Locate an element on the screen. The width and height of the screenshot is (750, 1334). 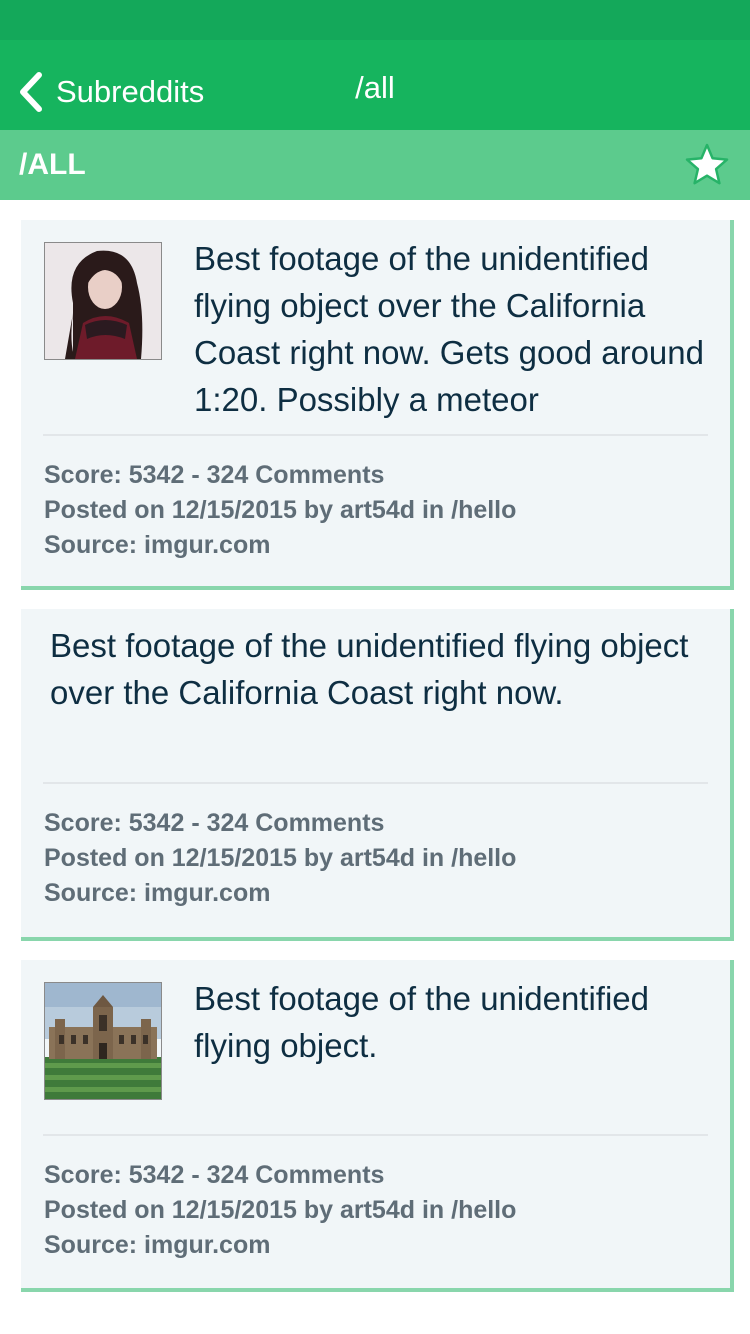
star-icon is located at coordinates (707, 164).